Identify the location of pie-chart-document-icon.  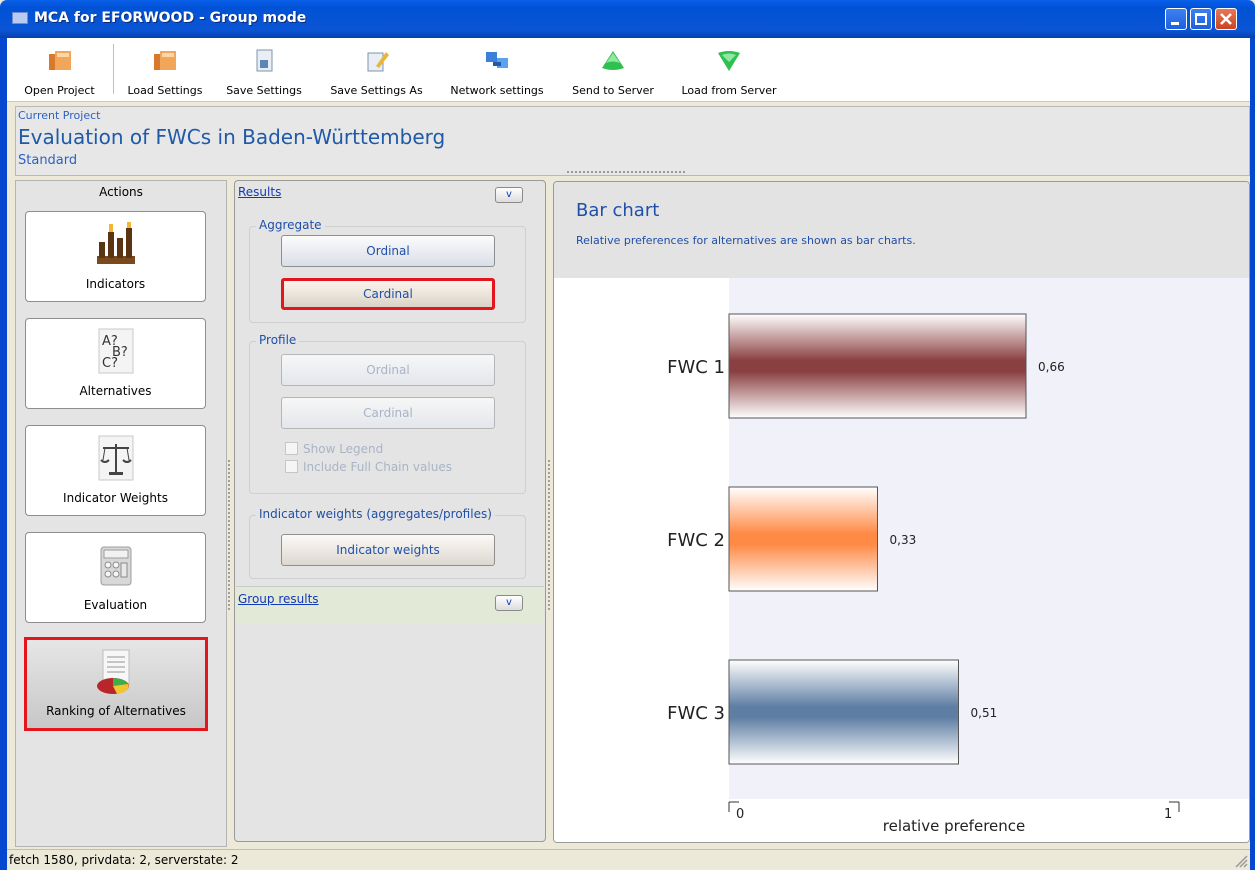
(113, 671).